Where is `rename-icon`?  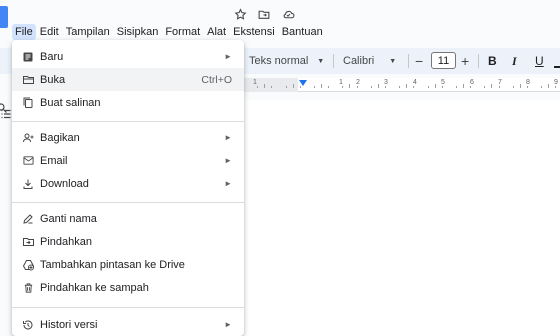
rename-icon is located at coordinates (28, 219).